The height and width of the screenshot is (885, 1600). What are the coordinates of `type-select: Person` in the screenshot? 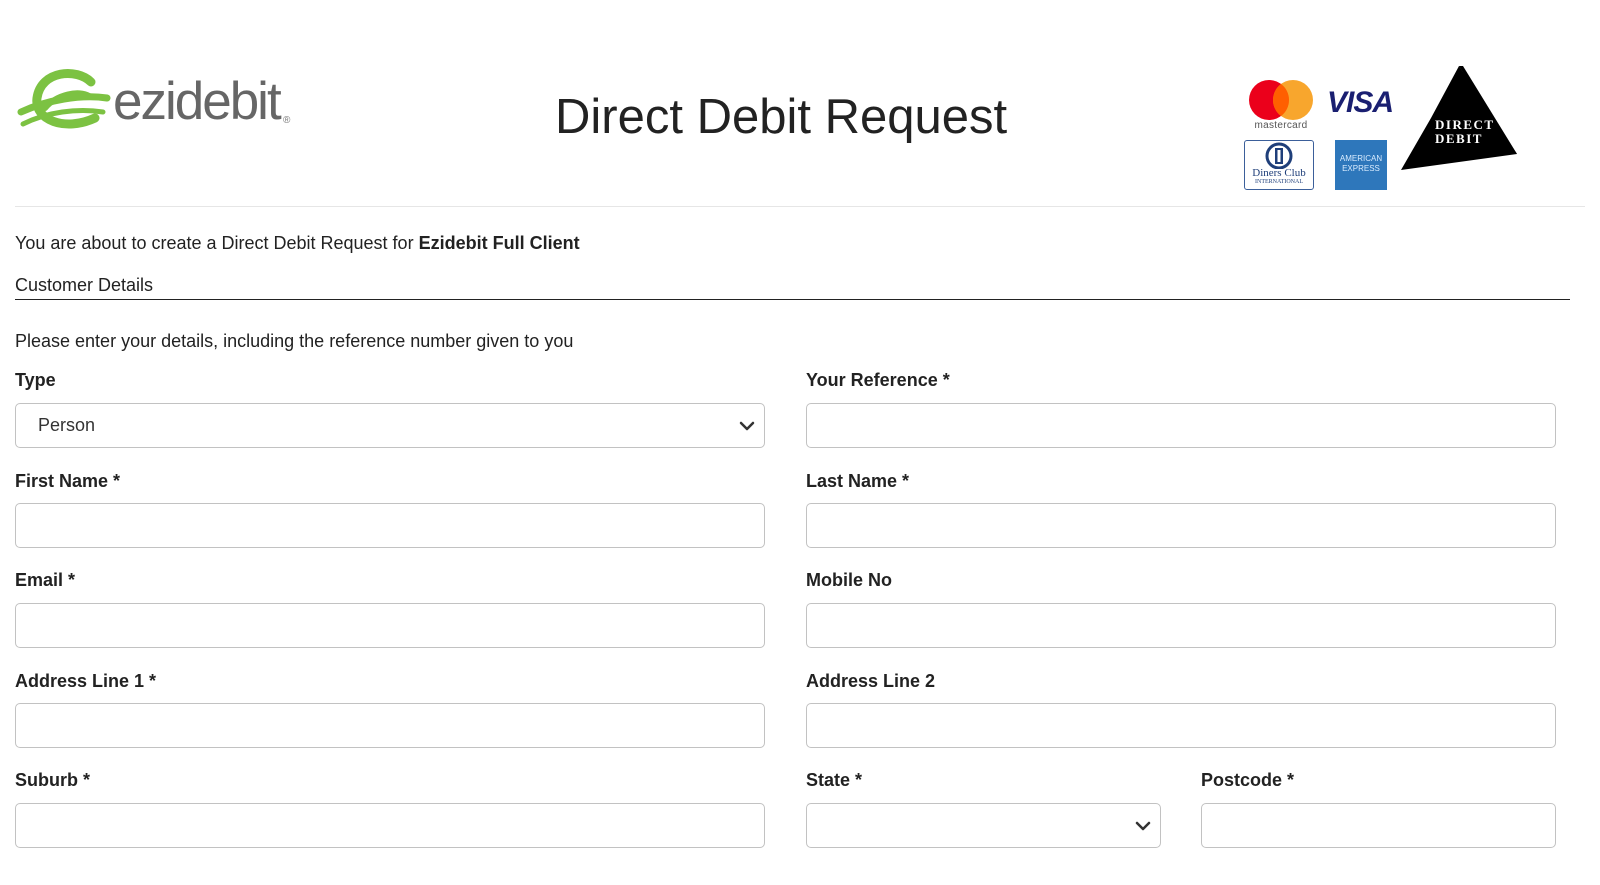 It's located at (390, 425).